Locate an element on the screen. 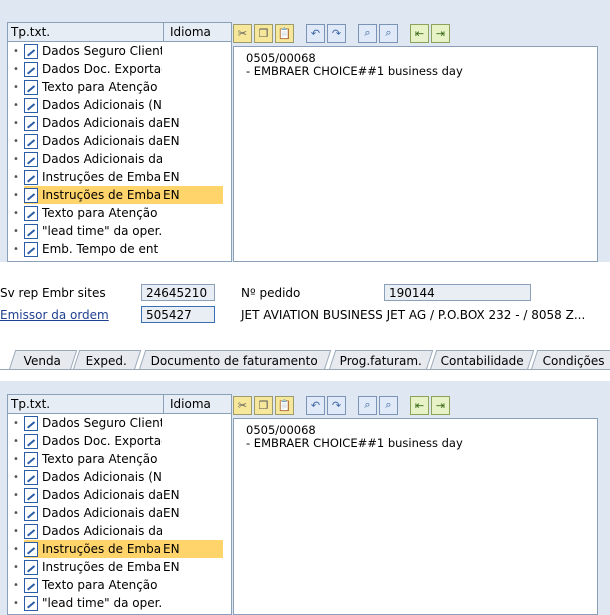 The height and width of the screenshot is (615, 610). tab-venda: Venda is located at coordinates (43, 360).